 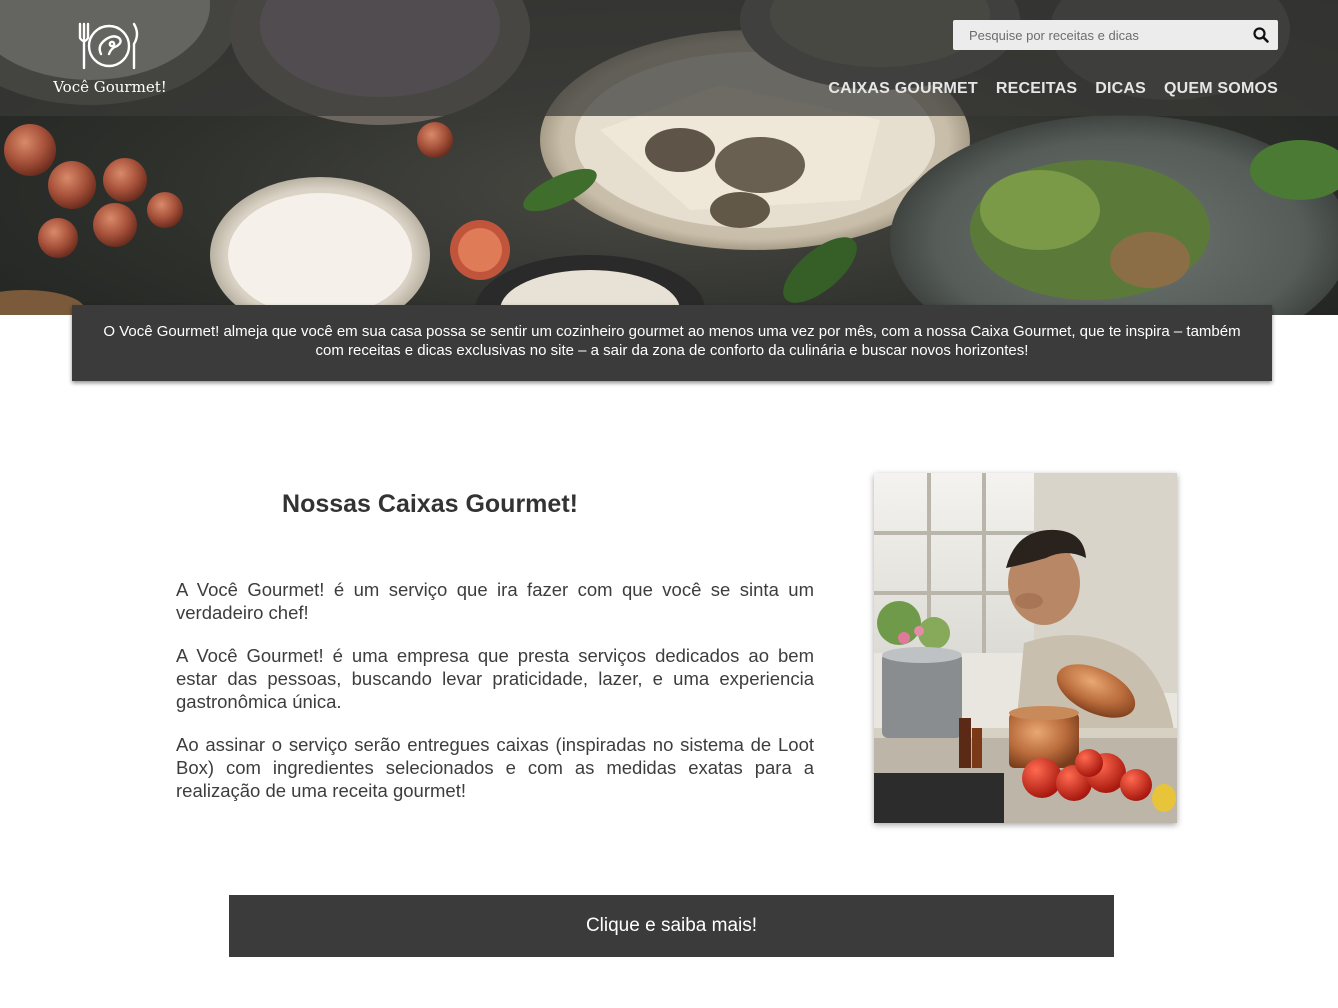 What do you see at coordinates (1036, 89) in the screenshot?
I see `nav-receitas: RECEITAS` at bounding box center [1036, 89].